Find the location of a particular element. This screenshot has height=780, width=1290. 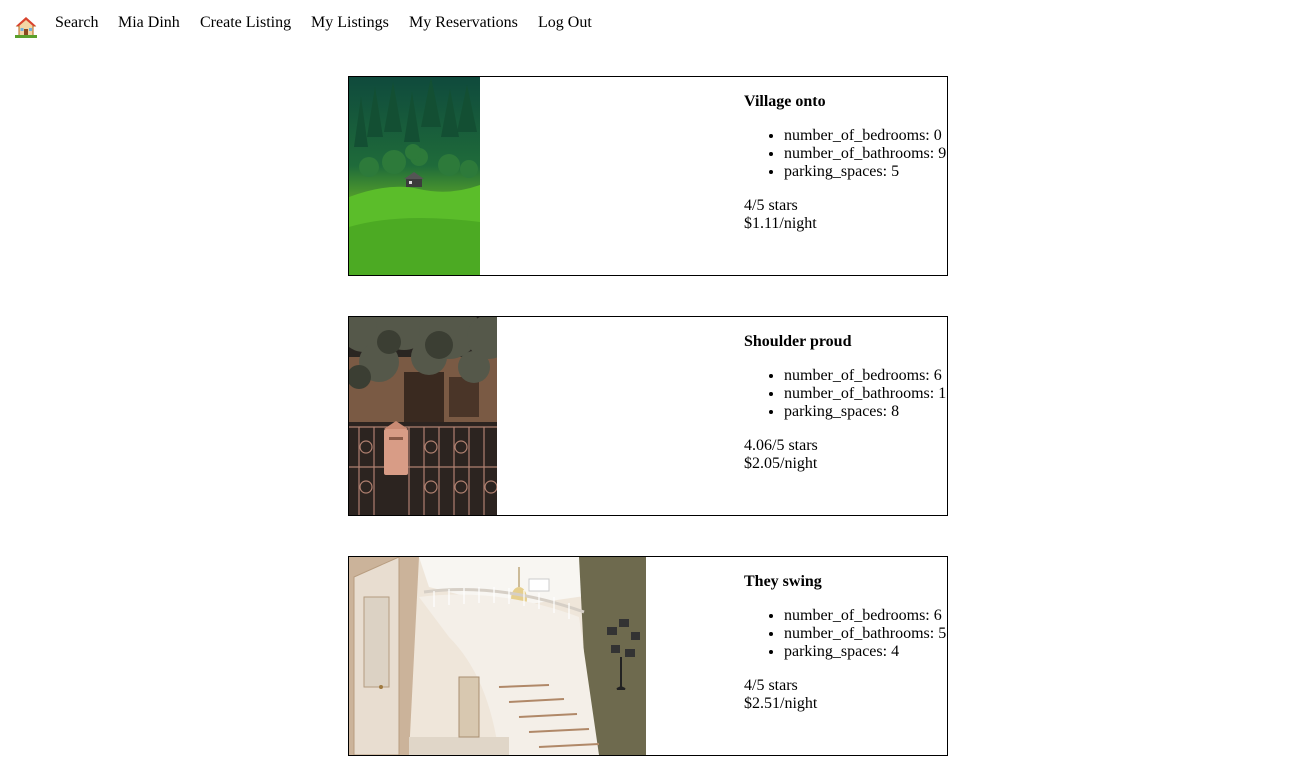

nav-search-link: Search is located at coordinates (77, 23).